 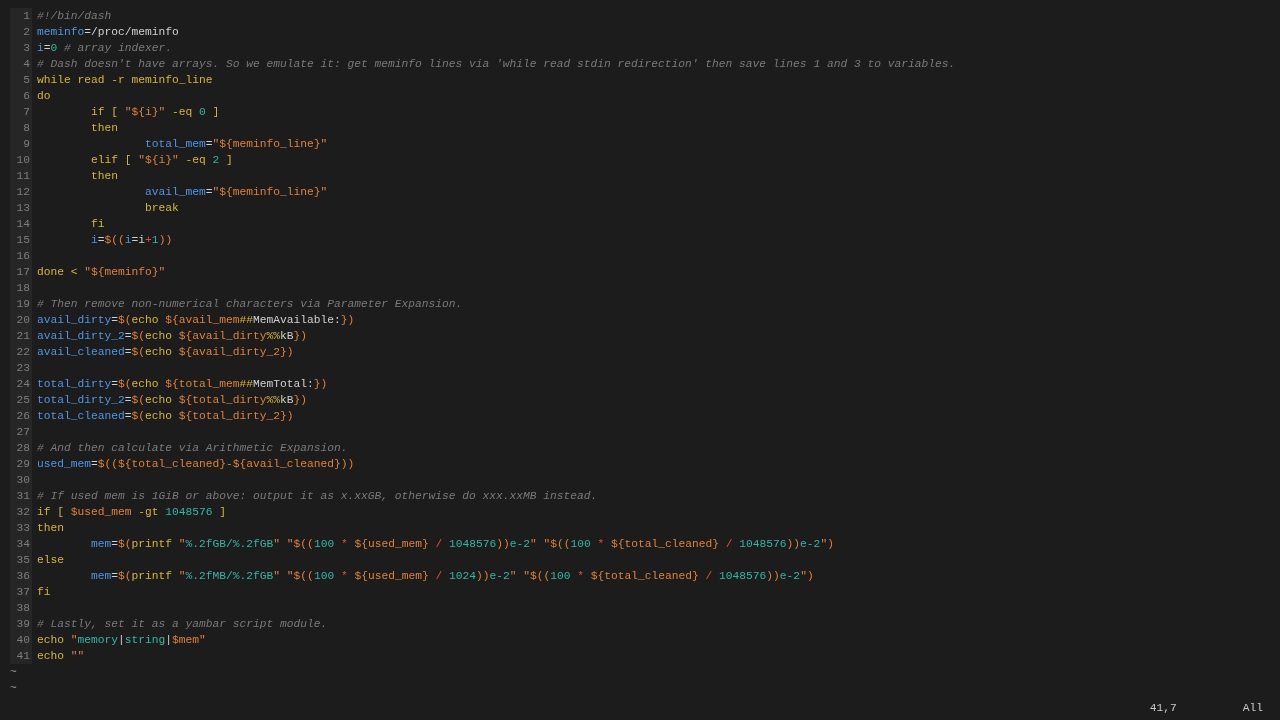 I want to click on line-number: 4, so click(x=21, y=64).